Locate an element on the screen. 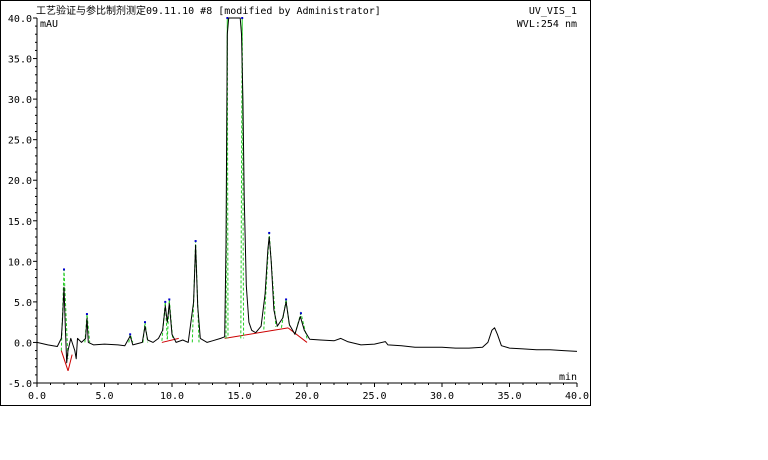  x-tick-label: 35.0 is located at coordinates (509, 396).